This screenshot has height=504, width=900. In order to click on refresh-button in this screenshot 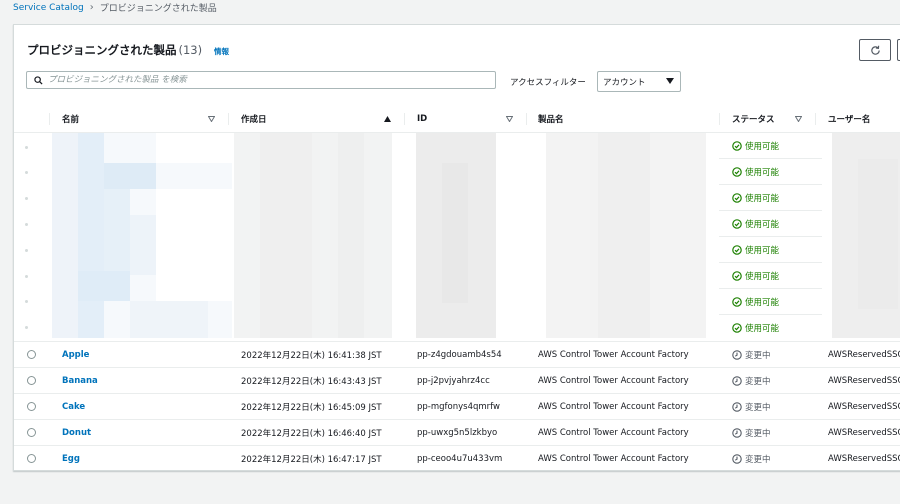, I will do `click(875, 50)`.